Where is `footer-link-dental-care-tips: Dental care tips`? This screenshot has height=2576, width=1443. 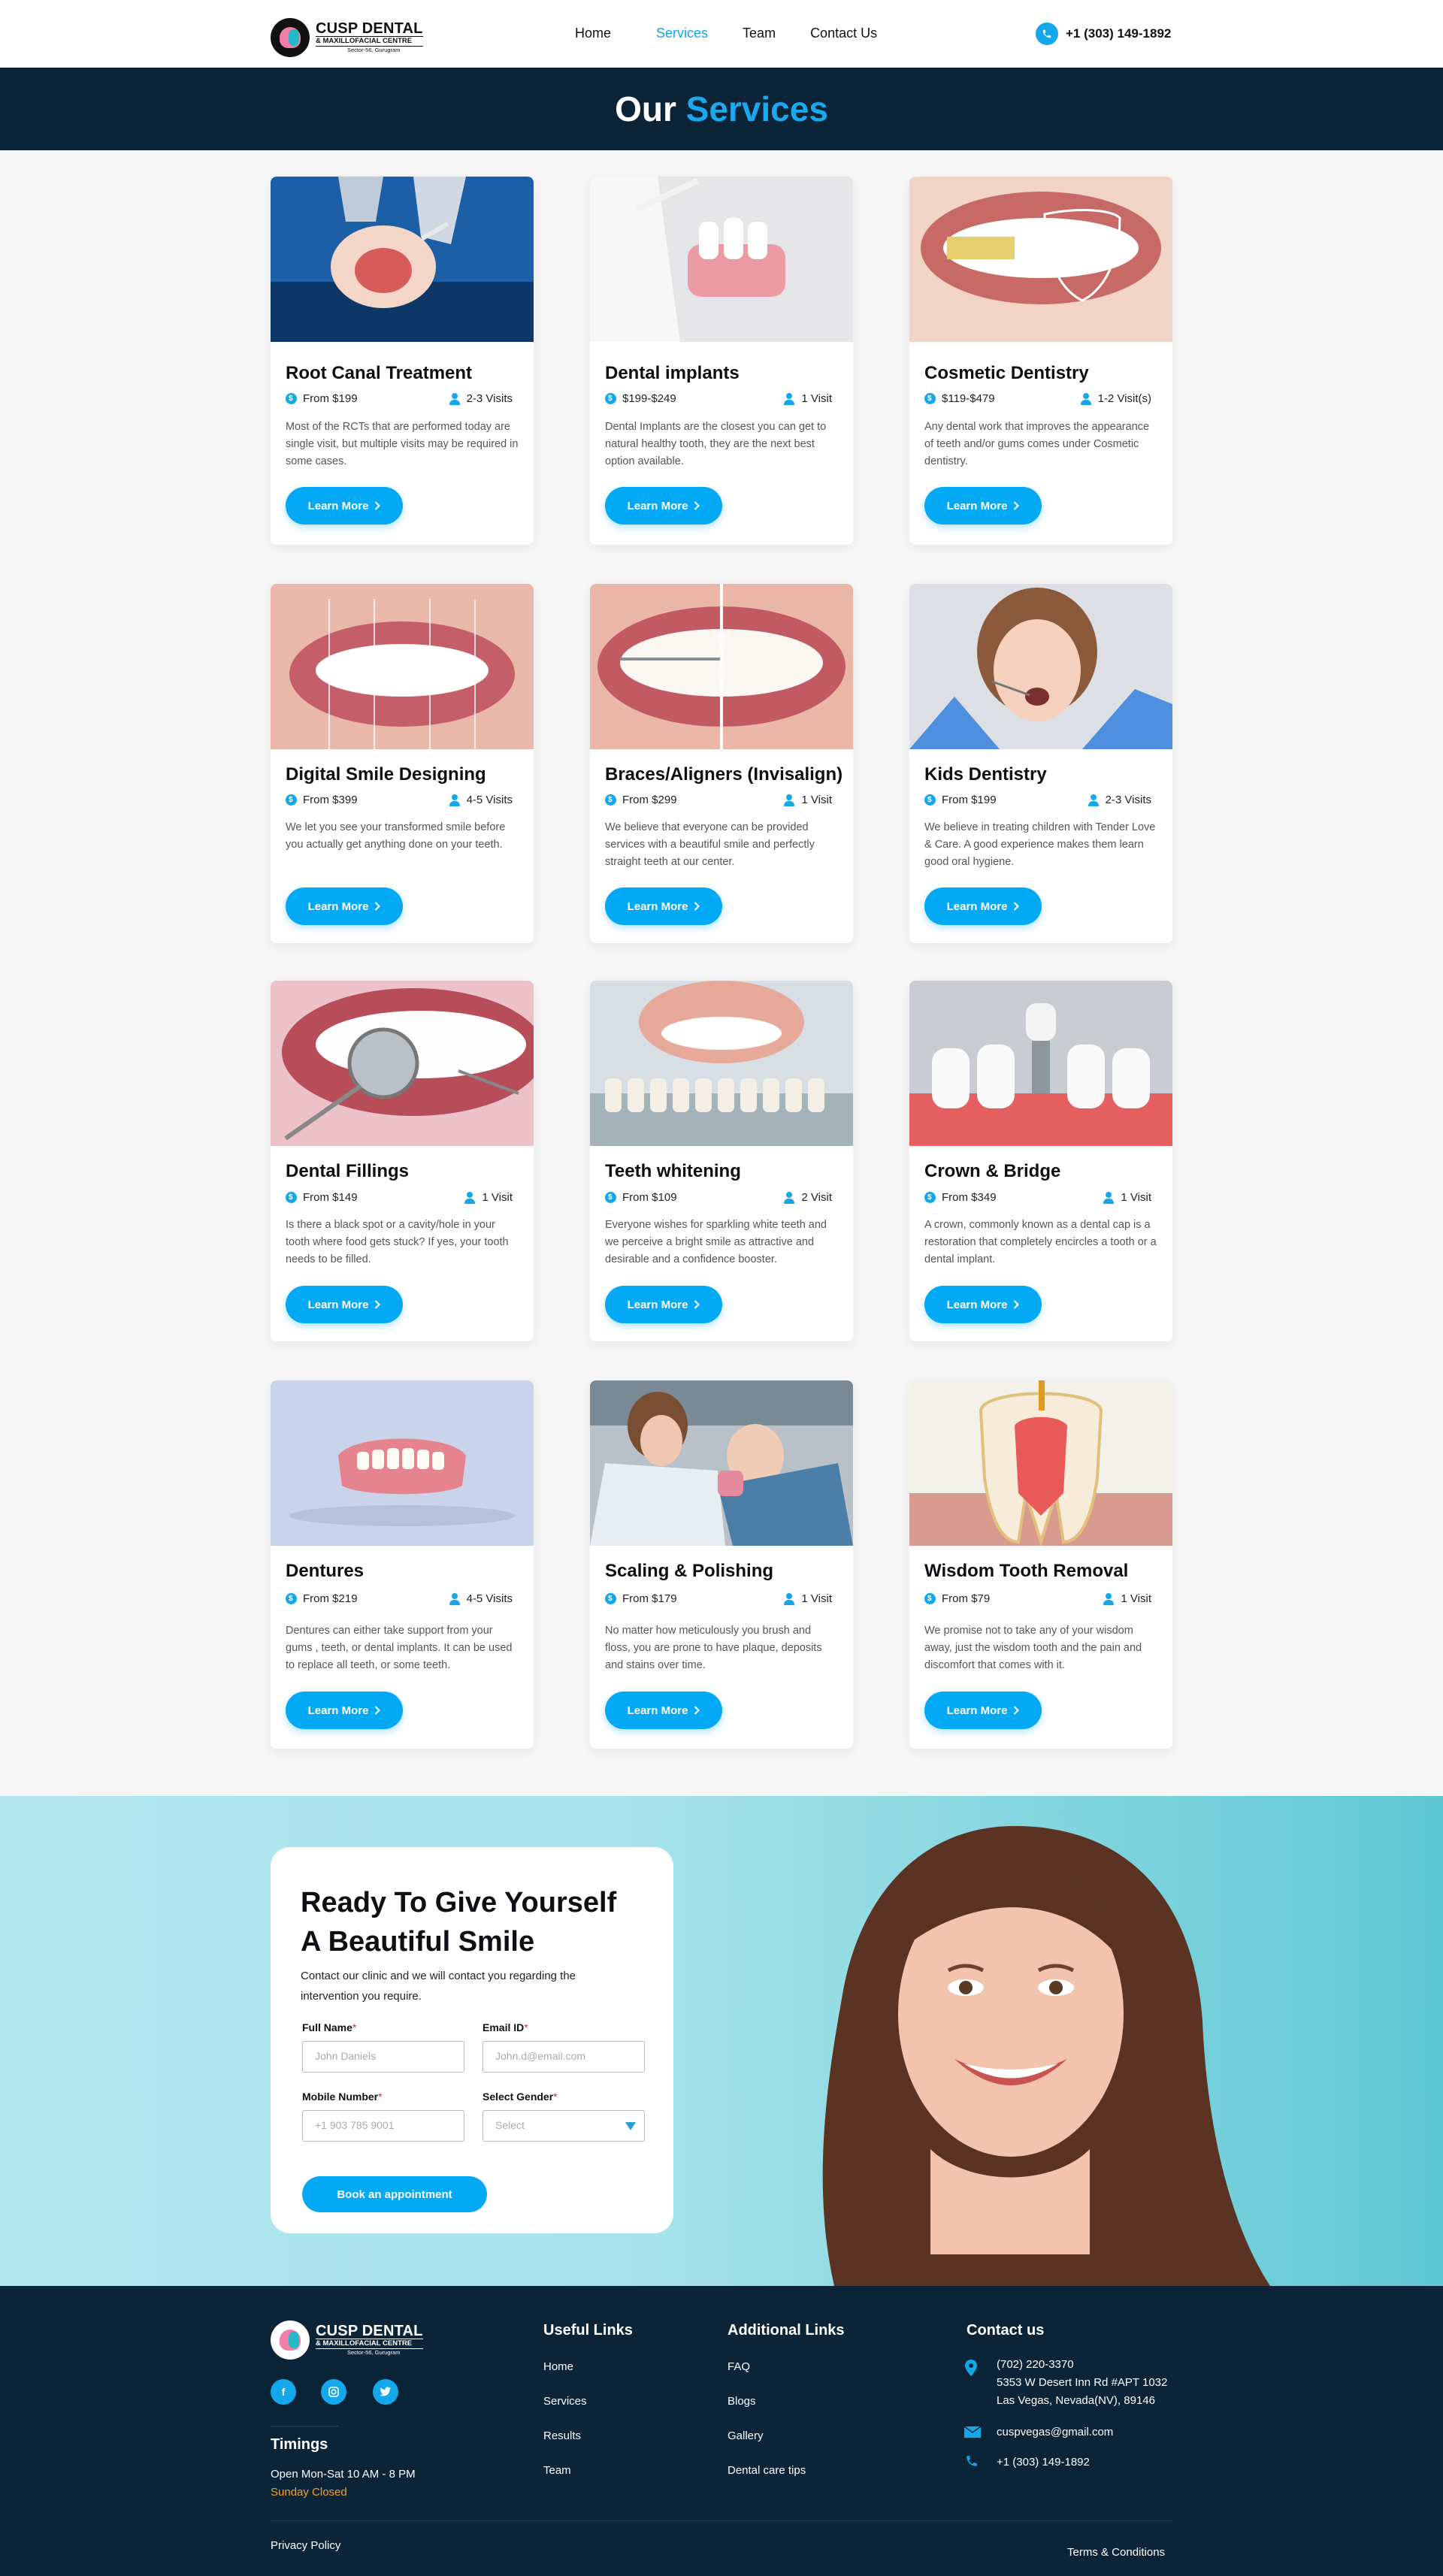 footer-link-dental-care-tips: Dental care tips is located at coordinates (767, 2470).